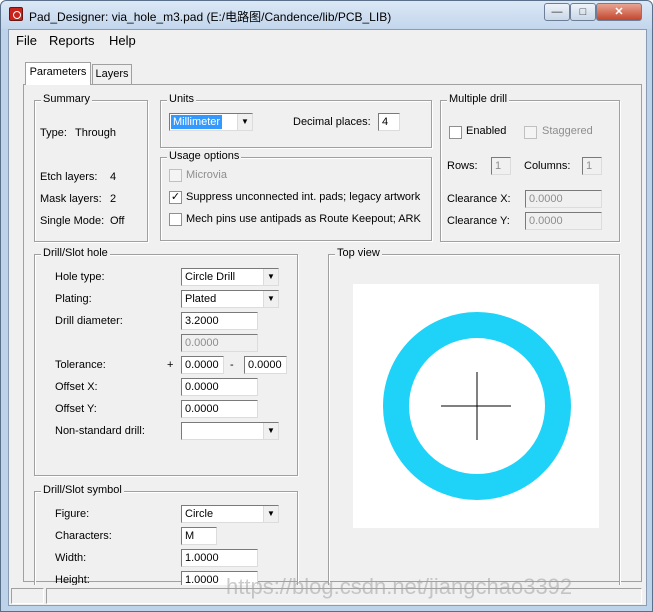 The height and width of the screenshot is (612, 653). What do you see at coordinates (72, 40) in the screenshot?
I see `menu-reports: Reports` at bounding box center [72, 40].